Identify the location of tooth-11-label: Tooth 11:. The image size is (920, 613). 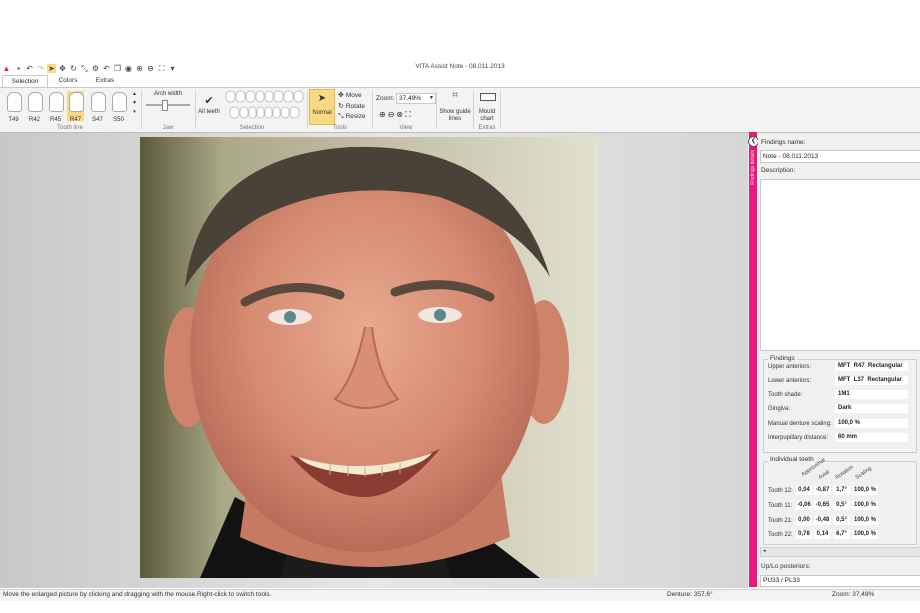
(780, 506).